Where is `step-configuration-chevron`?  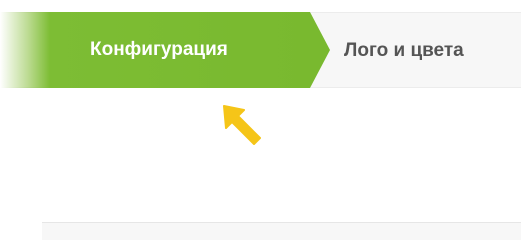 step-configuration-chevron is located at coordinates (320, 50).